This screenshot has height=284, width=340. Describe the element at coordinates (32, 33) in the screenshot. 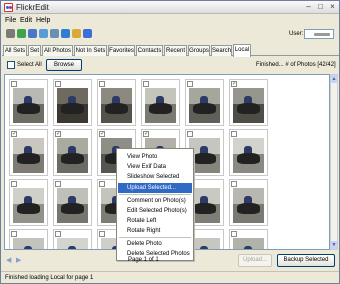

I see `search-icon` at that location.